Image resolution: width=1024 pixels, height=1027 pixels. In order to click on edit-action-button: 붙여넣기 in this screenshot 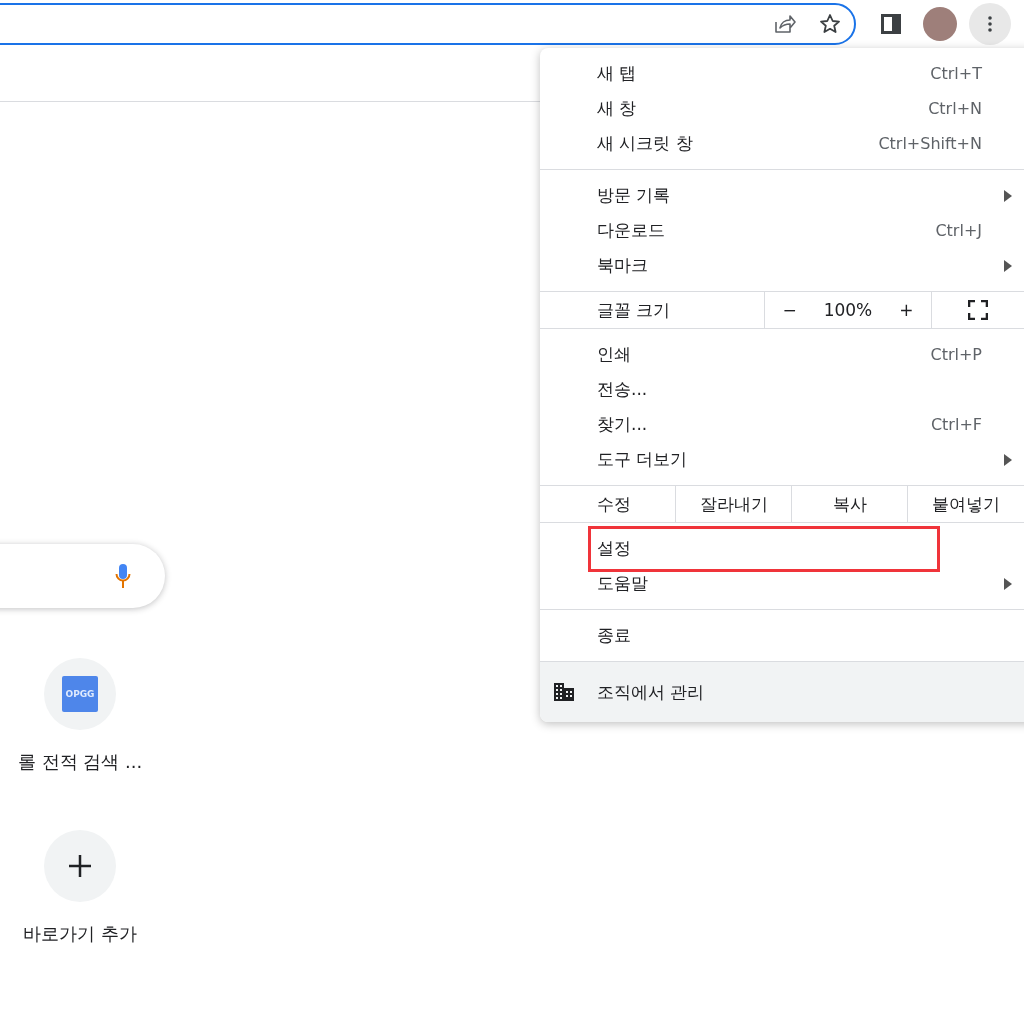, I will do `click(966, 504)`.